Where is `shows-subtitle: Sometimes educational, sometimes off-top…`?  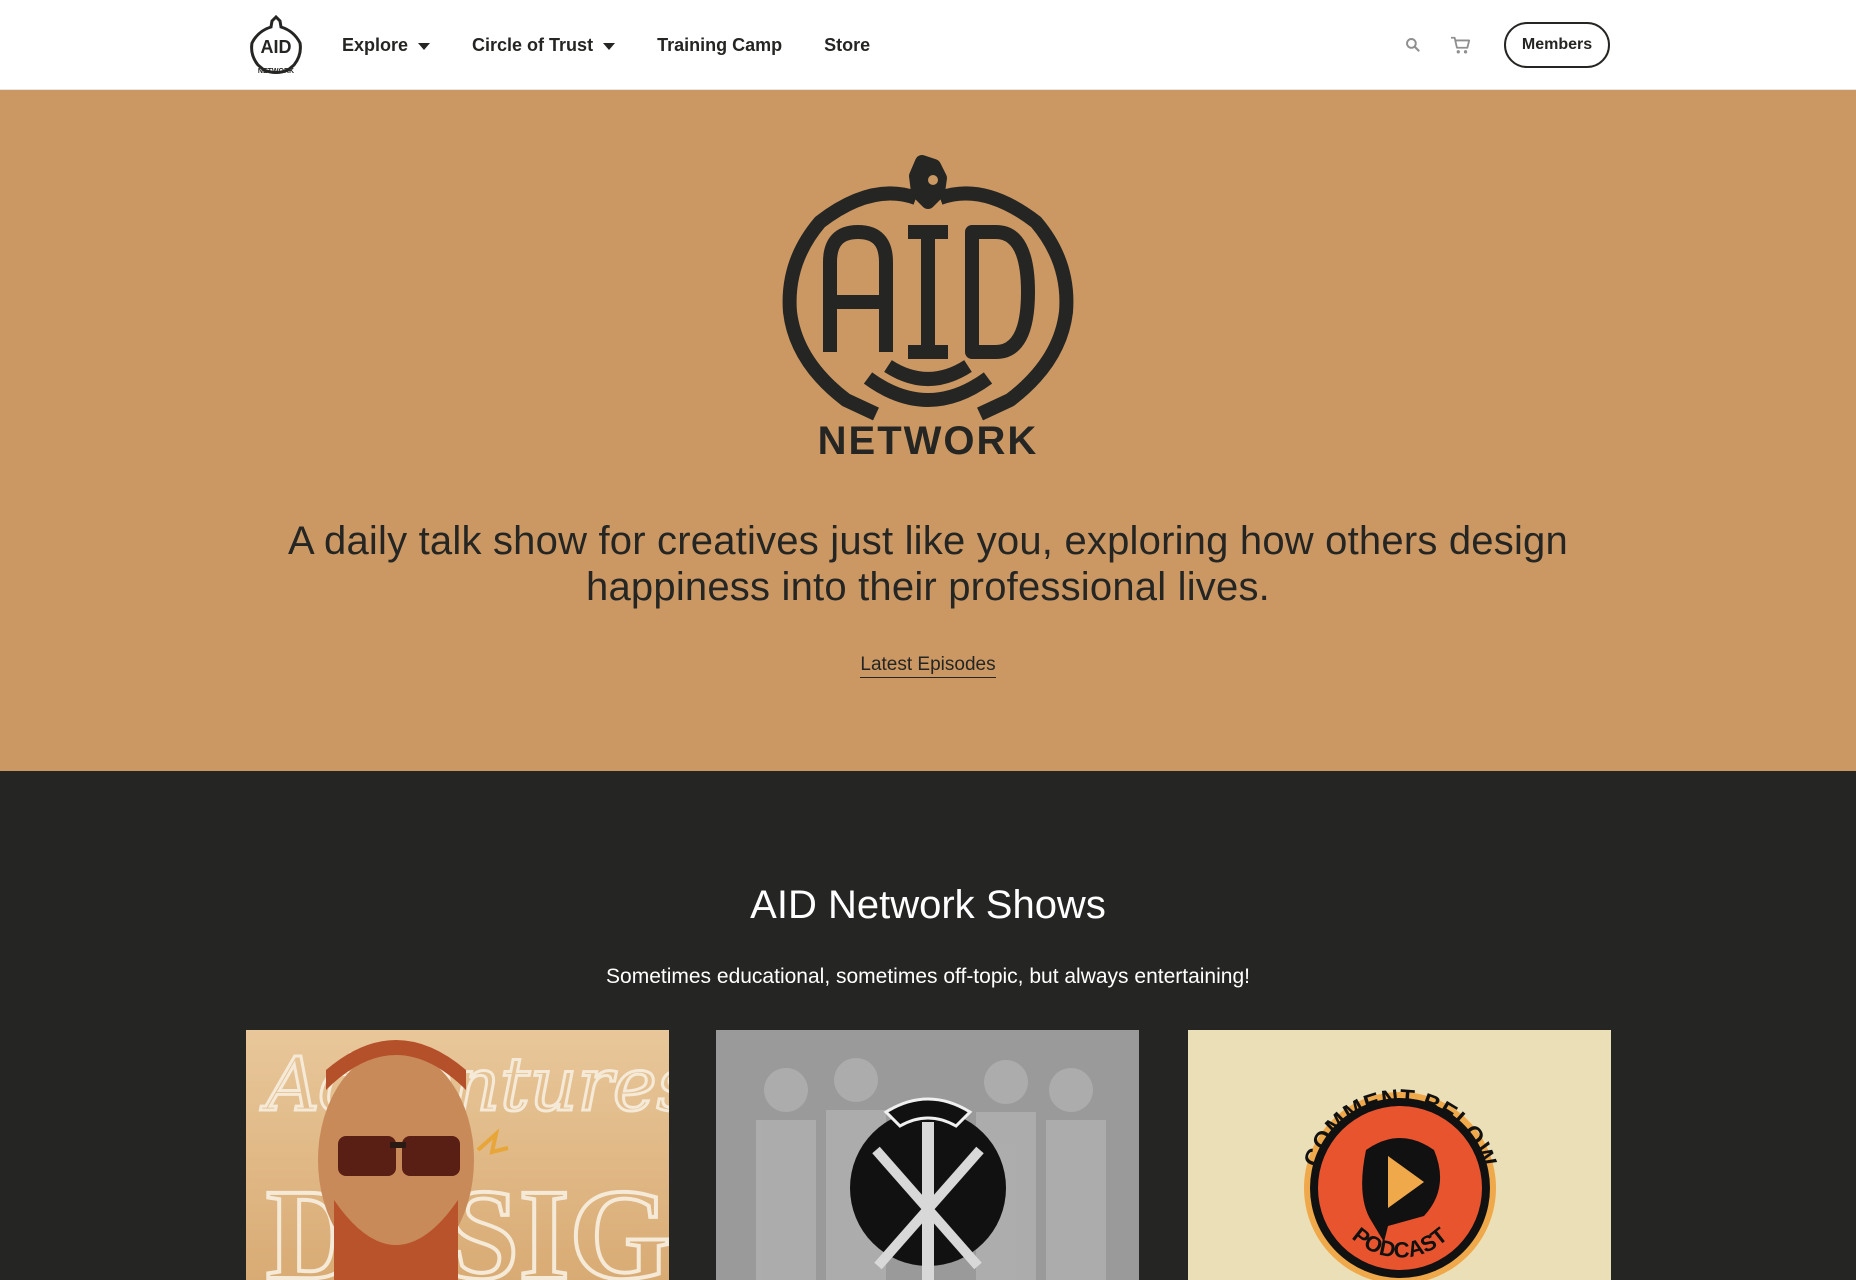 shows-subtitle: Sometimes educational, sometimes off-top… is located at coordinates (928, 976).